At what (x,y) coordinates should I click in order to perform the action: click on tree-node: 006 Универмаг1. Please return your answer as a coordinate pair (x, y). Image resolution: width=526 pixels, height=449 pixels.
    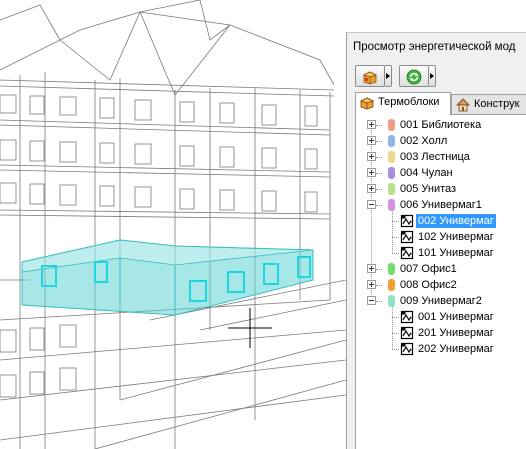
    Looking at the image, I should click on (441, 205).